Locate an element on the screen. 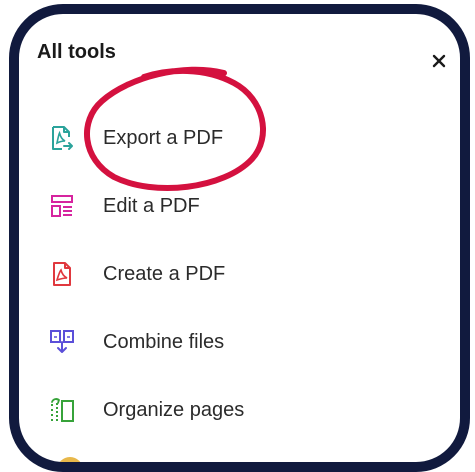  tool-item-edit-pdf: Edit a PDF is located at coordinates (239, 206).